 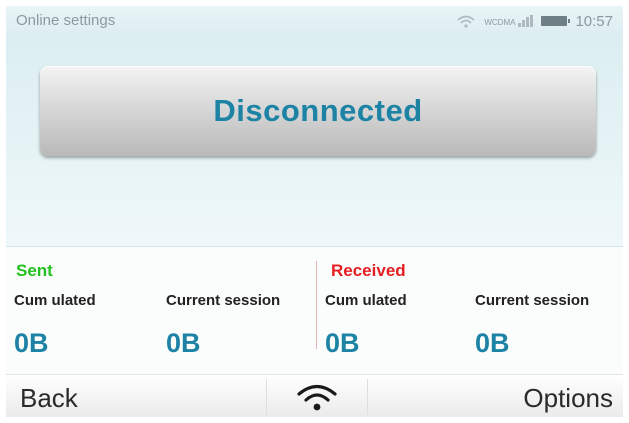 I want to click on received-cumulated-value: 0B, so click(x=342, y=343).